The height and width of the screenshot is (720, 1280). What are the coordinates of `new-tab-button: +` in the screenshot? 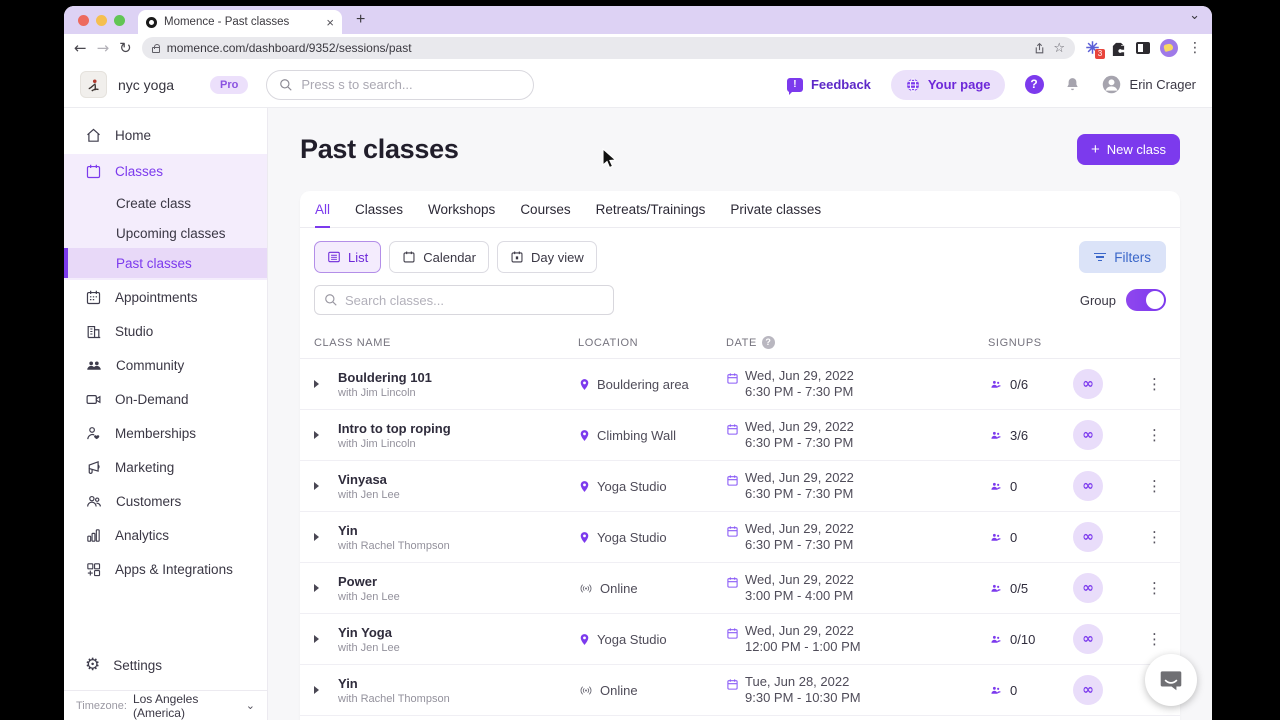 It's located at (360, 20).